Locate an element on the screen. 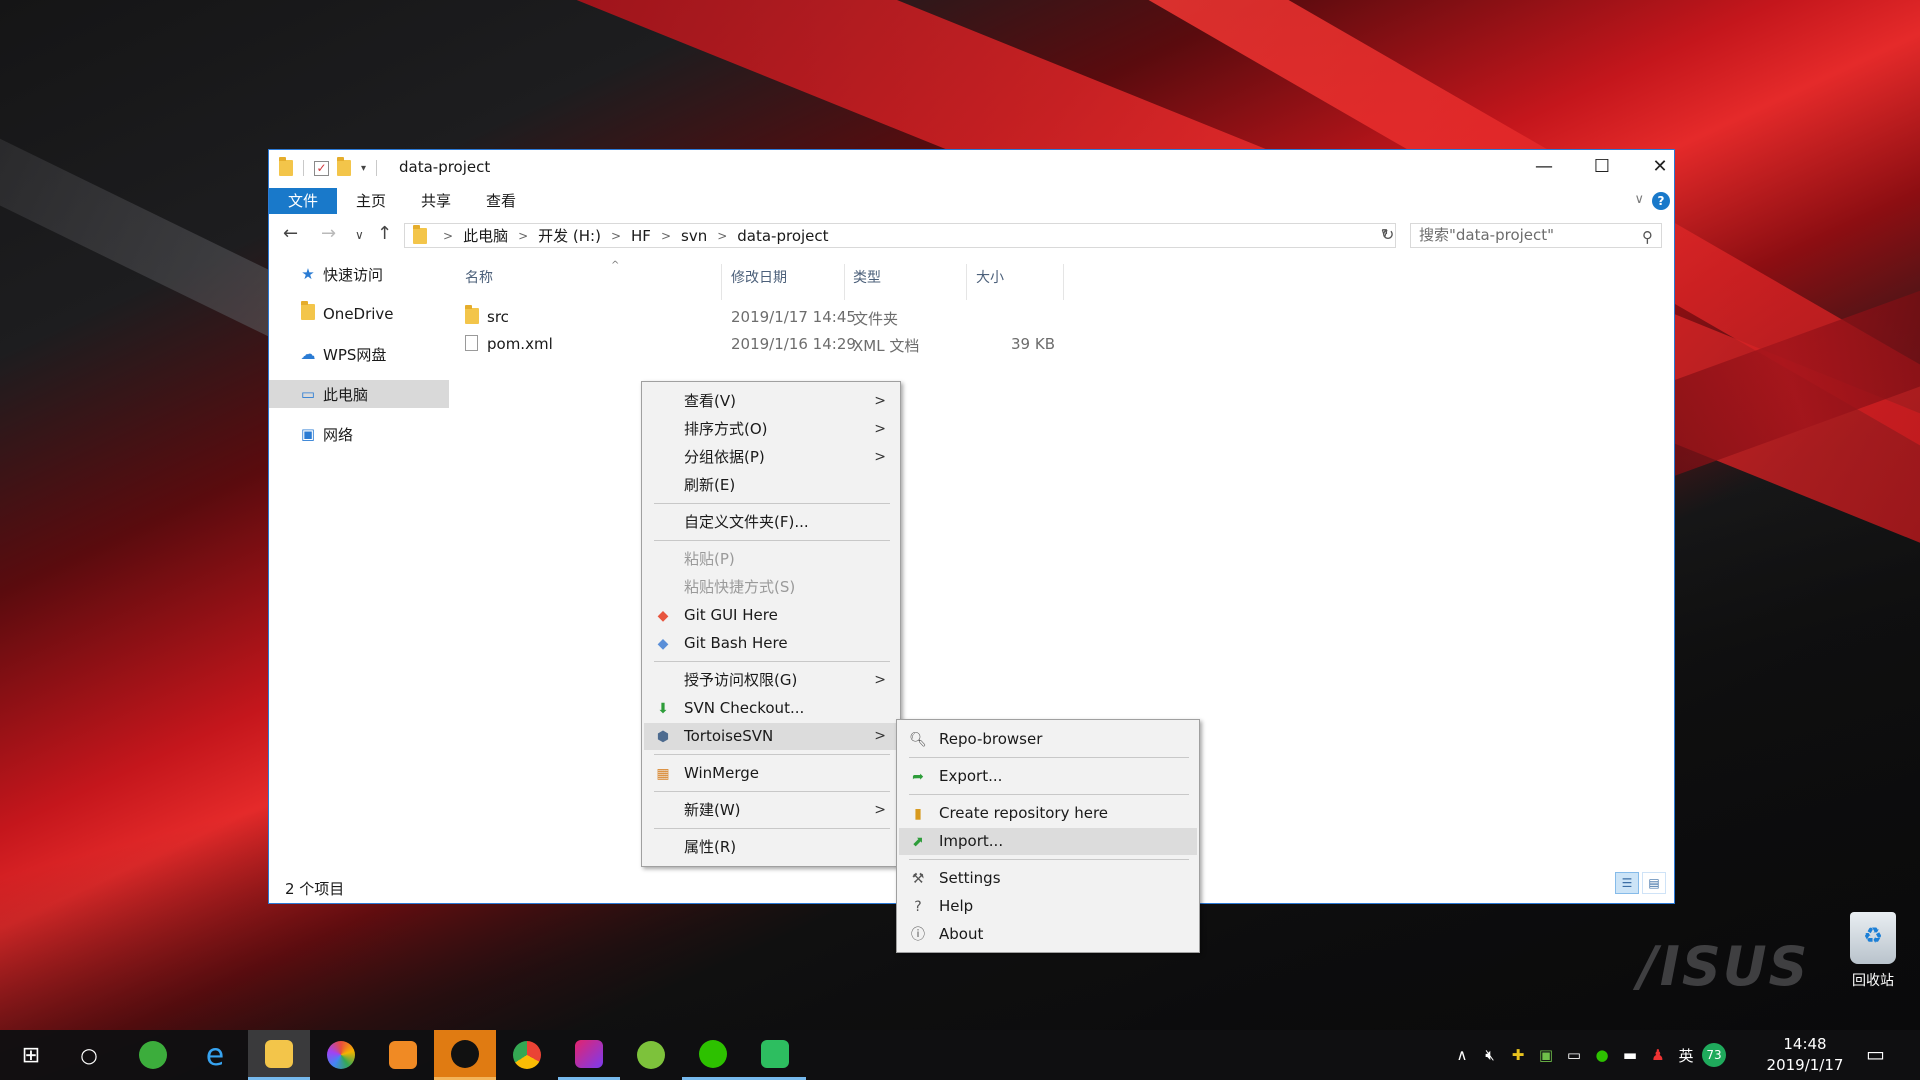 The height and width of the screenshot is (1080, 1920). table-row: pom.xml 2019/1/16 14:29 XML 文档 39 KB is located at coordinates (859, 344).